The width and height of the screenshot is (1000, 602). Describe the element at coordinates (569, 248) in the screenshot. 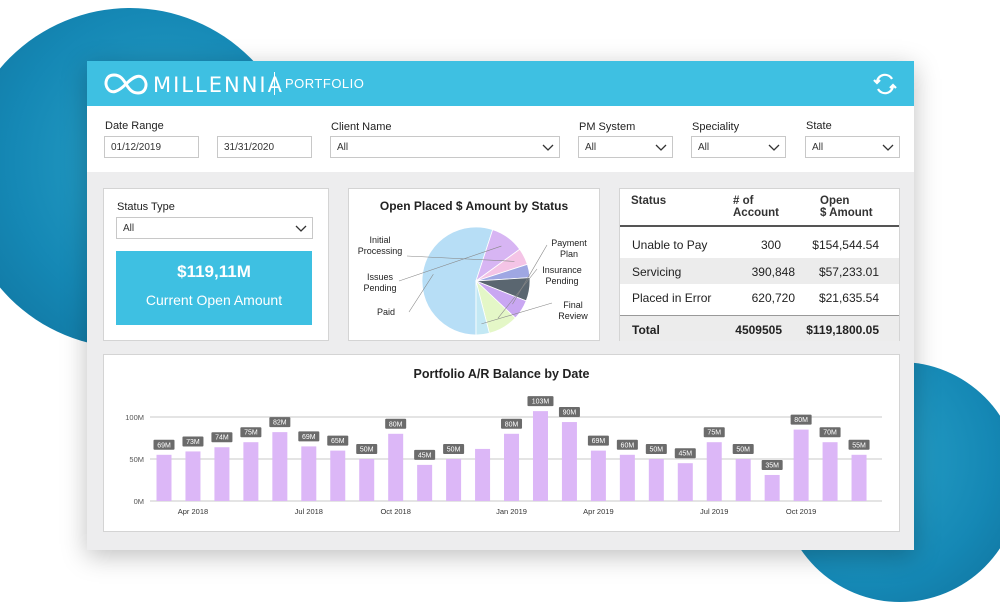

I see `pie-slice-label: Payment Plan` at that location.